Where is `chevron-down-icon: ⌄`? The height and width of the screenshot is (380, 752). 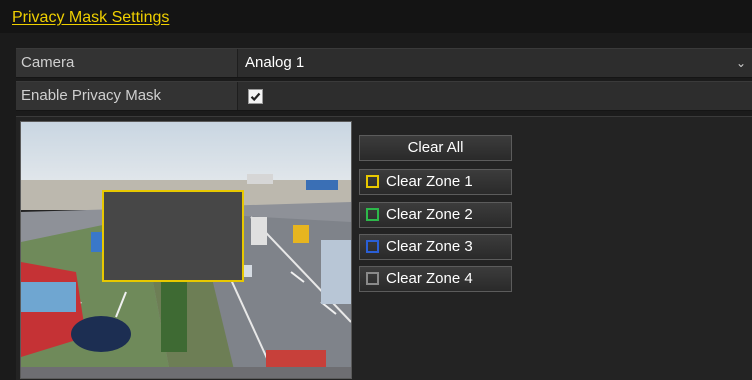 chevron-down-icon: ⌄ is located at coordinates (741, 63).